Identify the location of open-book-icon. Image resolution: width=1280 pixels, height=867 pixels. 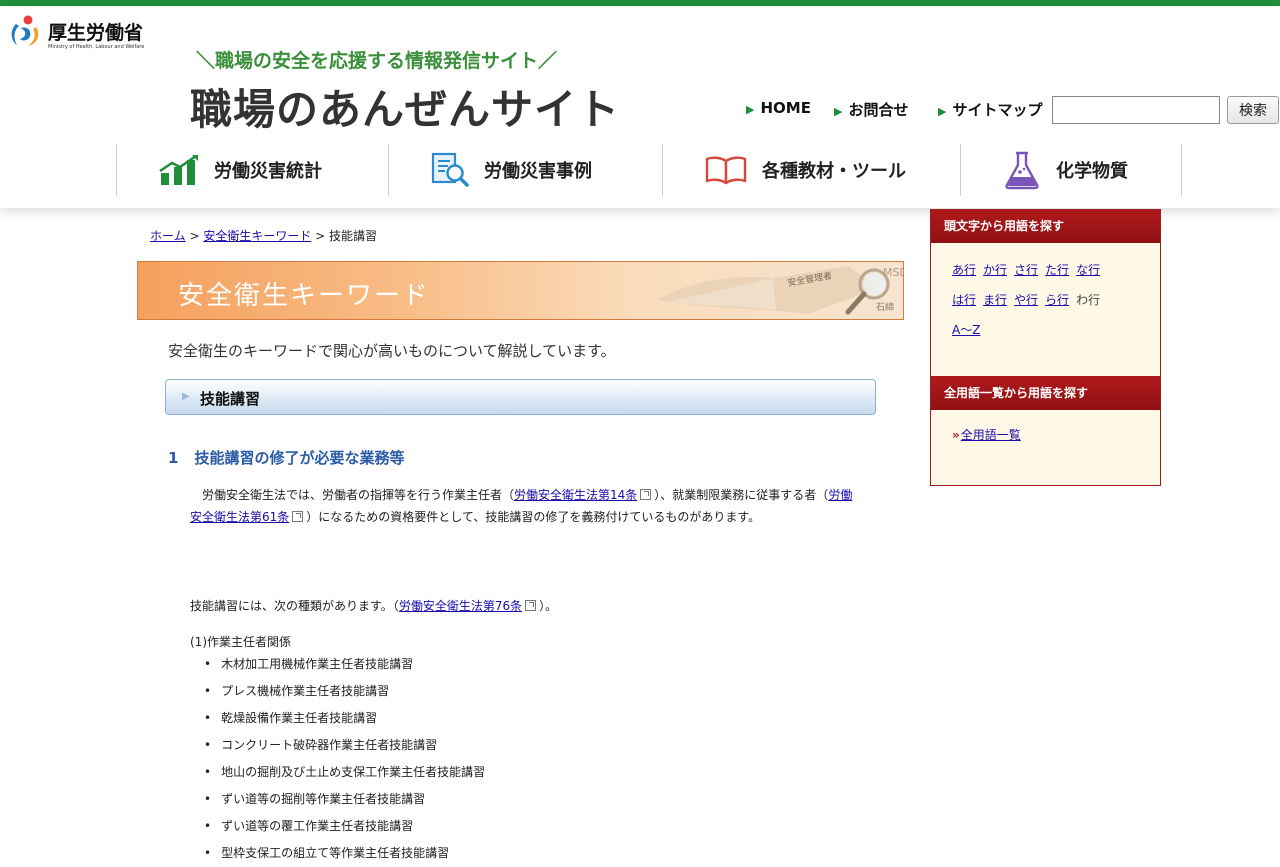
(726, 170).